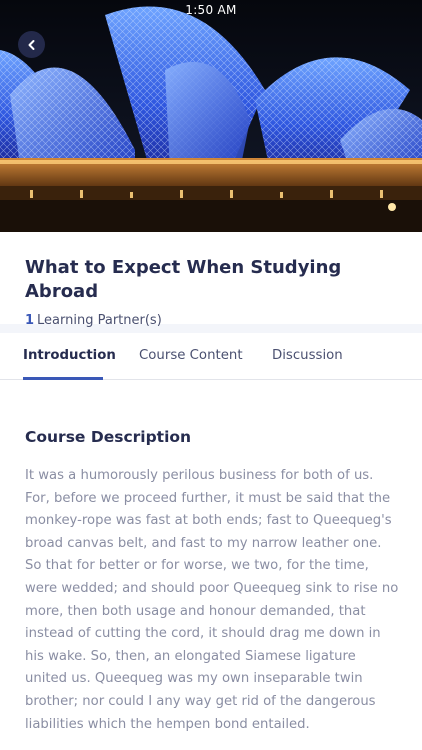 Image resolution: width=422 pixels, height=750 pixels. I want to click on partner-count: 1, so click(30, 320).